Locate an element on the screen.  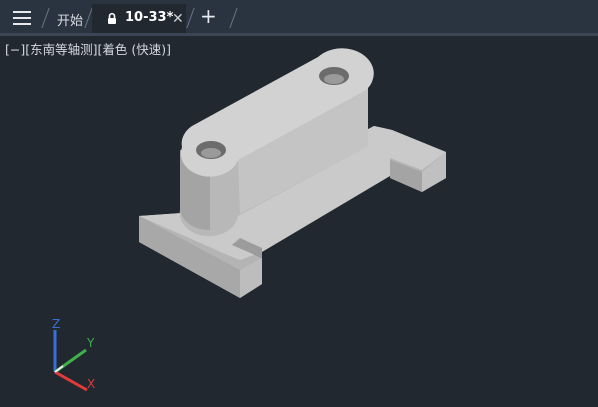
axis-x-label: X is located at coordinates (91, 384).